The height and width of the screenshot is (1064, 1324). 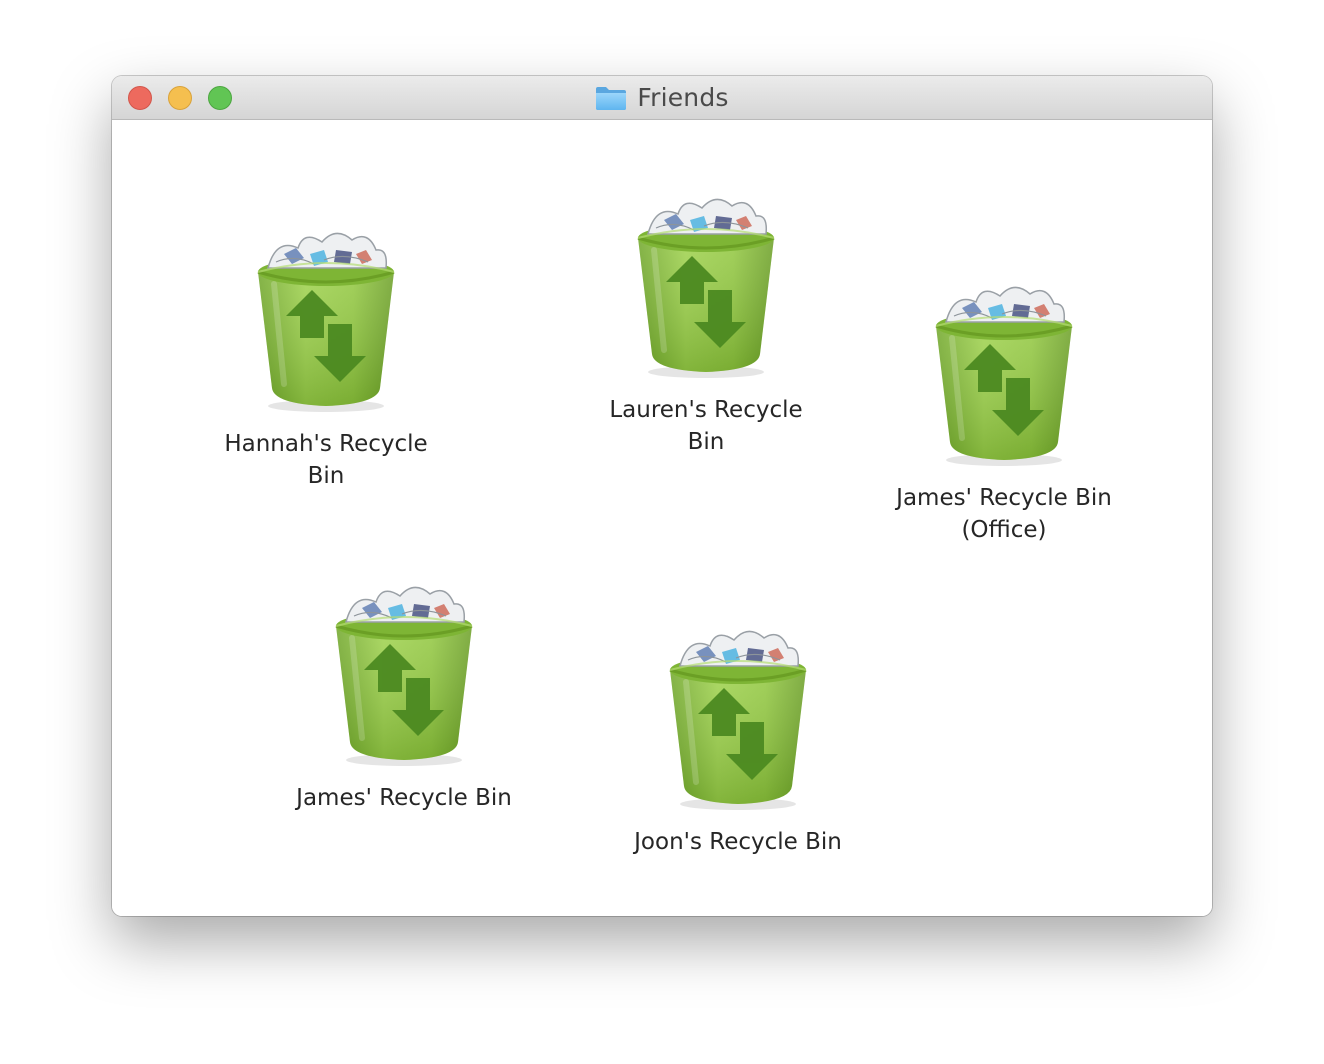 I want to click on recycle-bin-item-hannah: Hannah's Recycle Bin, so click(x=326, y=358).